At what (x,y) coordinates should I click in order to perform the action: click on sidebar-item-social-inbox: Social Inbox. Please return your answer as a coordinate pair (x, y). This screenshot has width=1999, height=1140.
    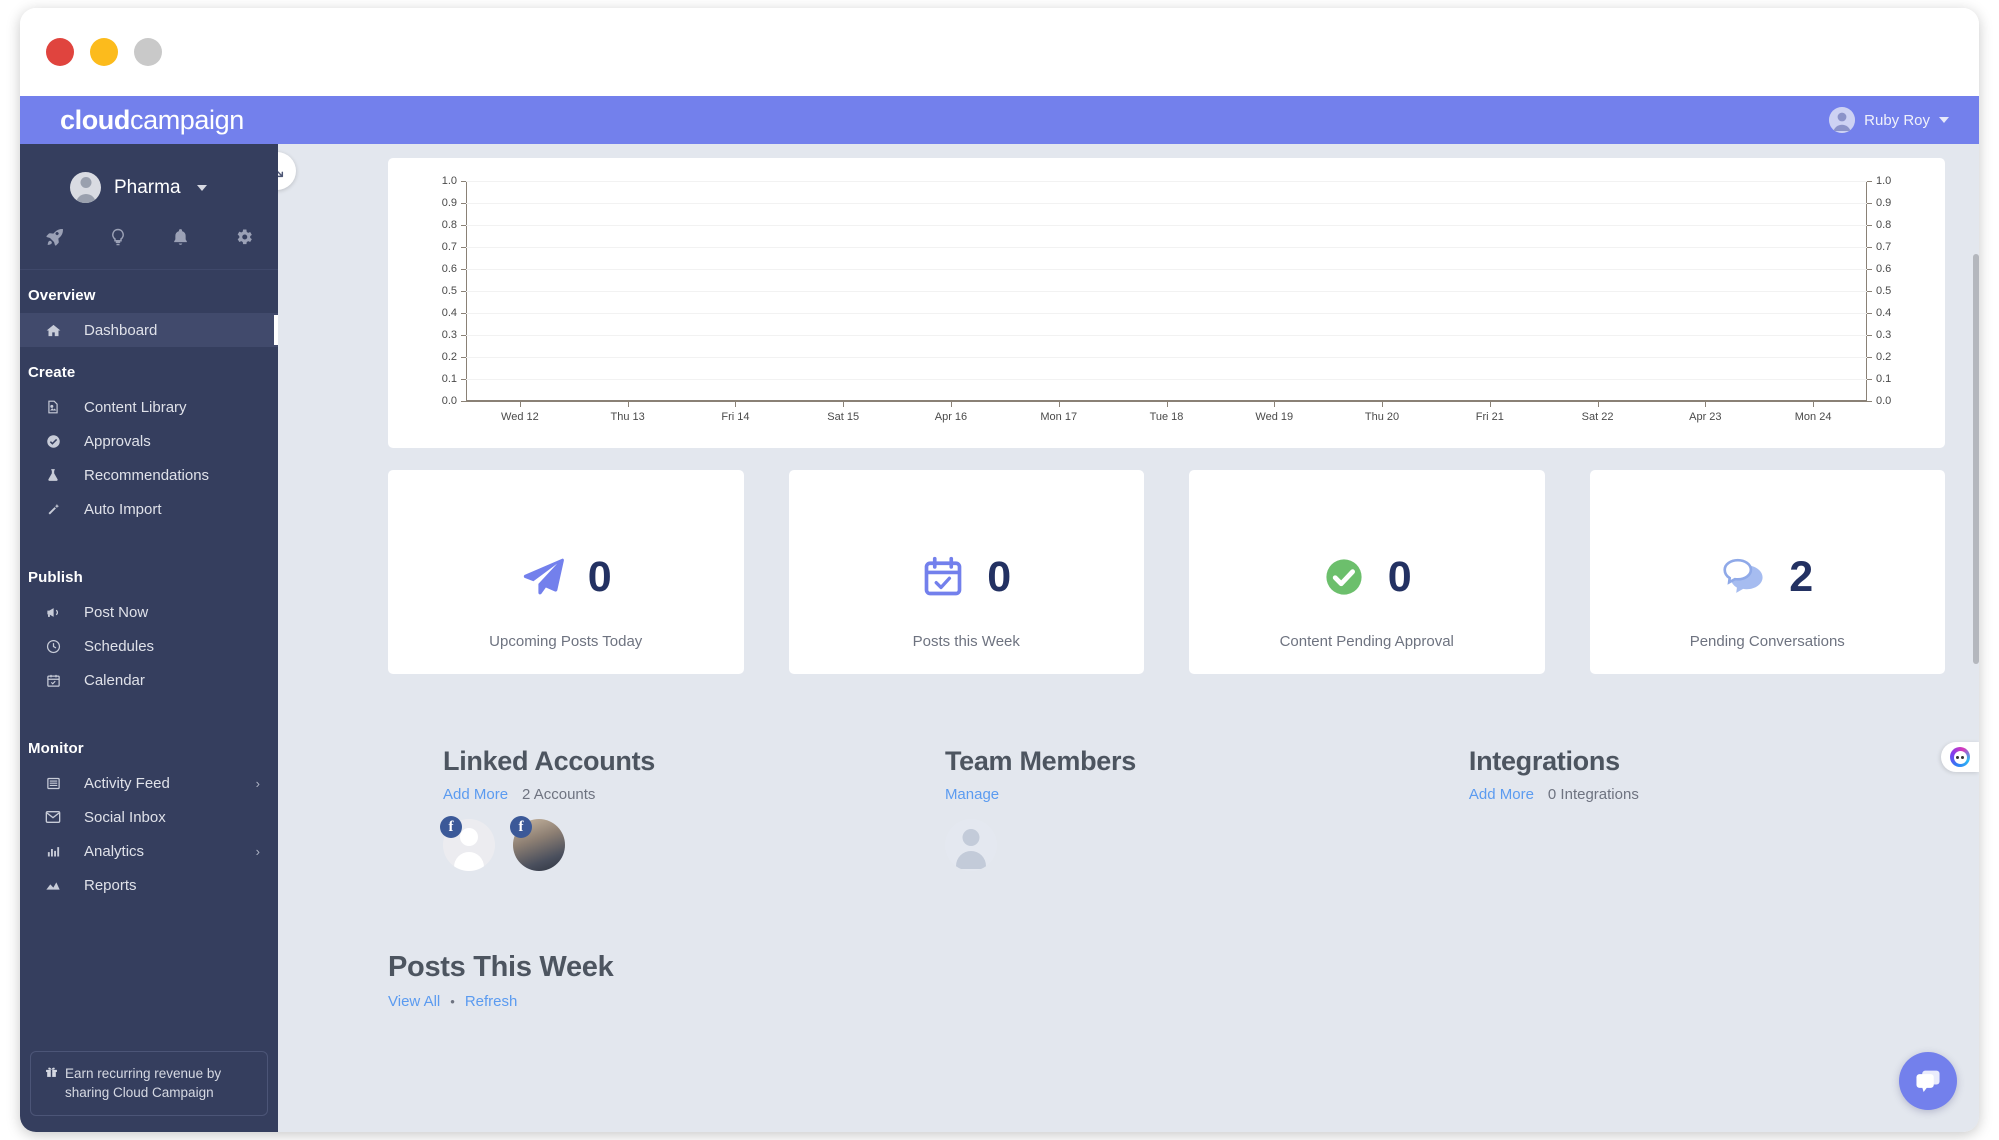
    Looking at the image, I should click on (149, 817).